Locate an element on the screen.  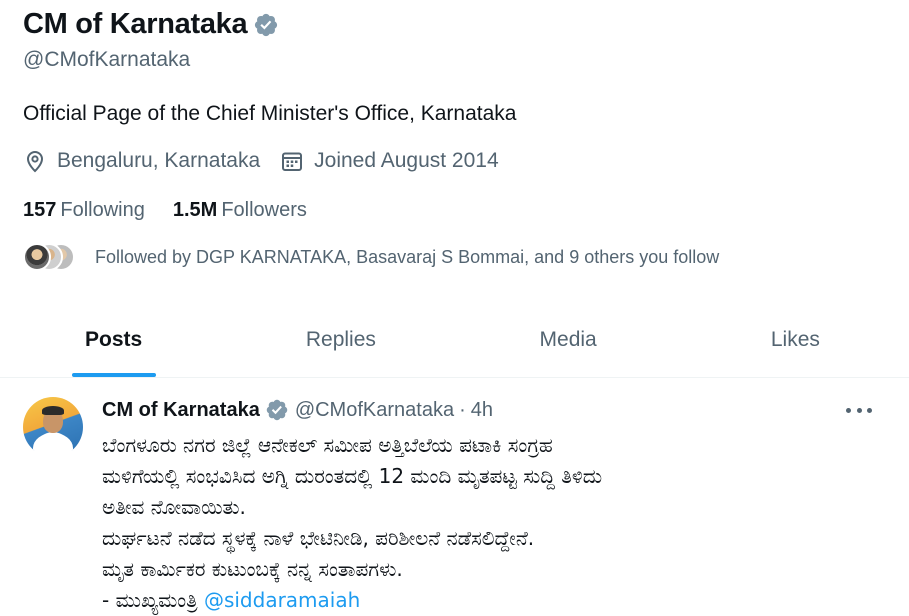
following-link: 157 Following is located at coordinates (84, 210).